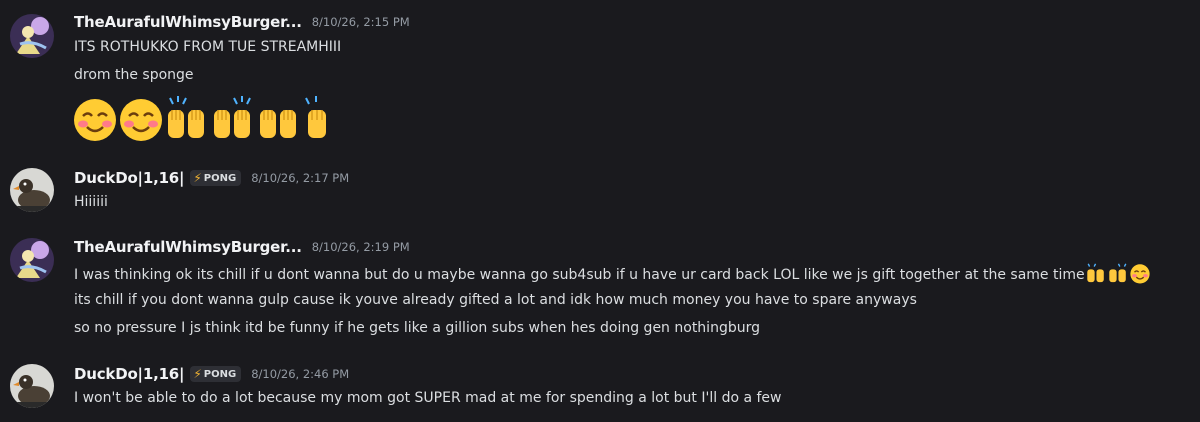  What do you see at coordinates (317, 120) in the screenshot?
I see `raised-hand-emoji` at bounding box center [317, 120].